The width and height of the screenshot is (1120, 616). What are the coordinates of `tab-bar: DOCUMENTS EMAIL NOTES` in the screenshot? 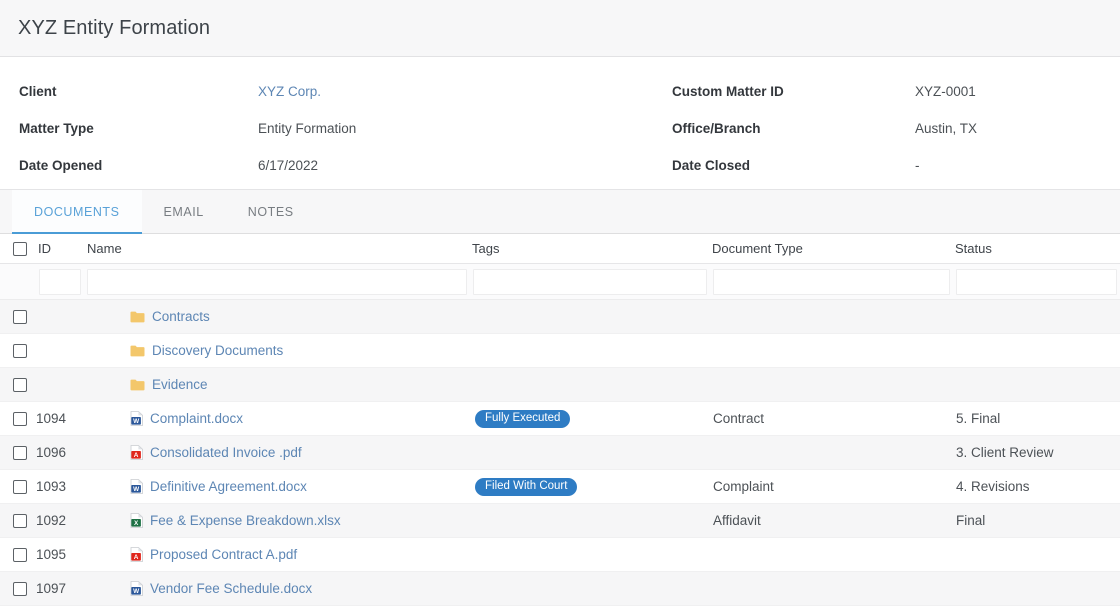 It's located at (560, 212).